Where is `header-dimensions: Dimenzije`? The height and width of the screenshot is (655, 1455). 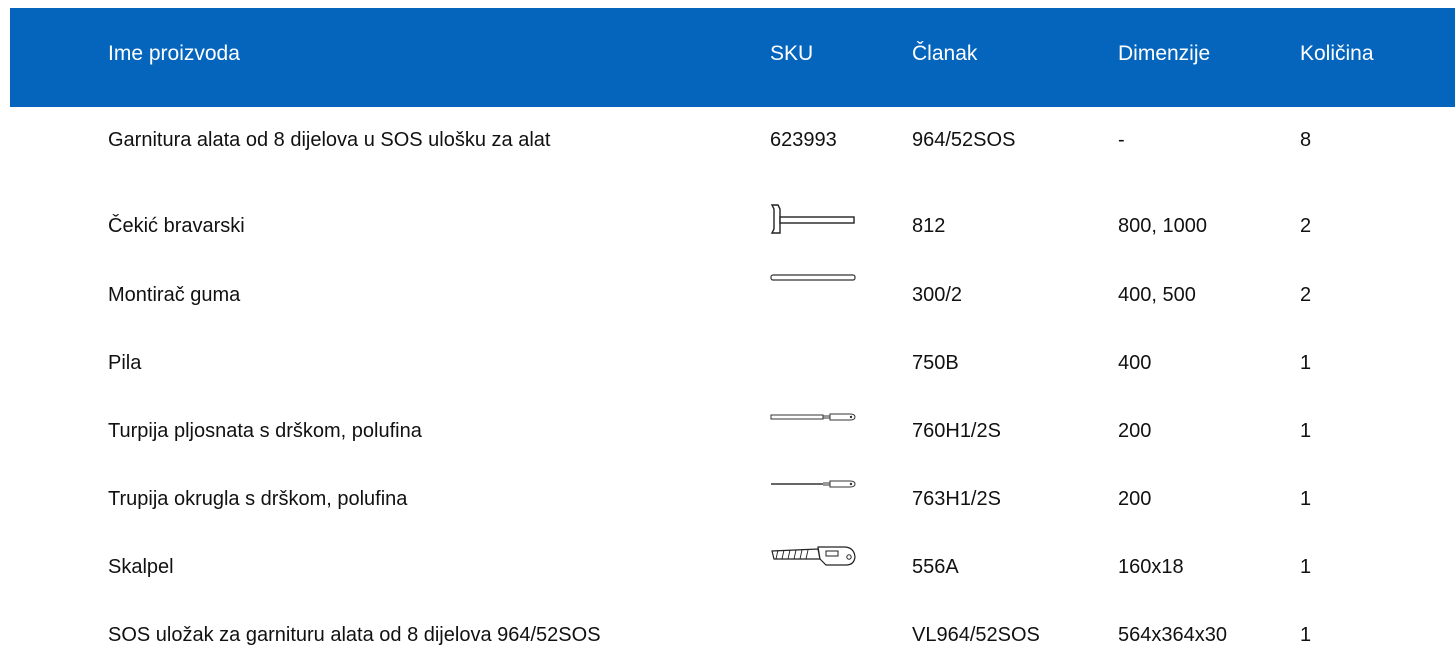 header-dimensions: Dimenzije is located at coordinates (1164, 53).